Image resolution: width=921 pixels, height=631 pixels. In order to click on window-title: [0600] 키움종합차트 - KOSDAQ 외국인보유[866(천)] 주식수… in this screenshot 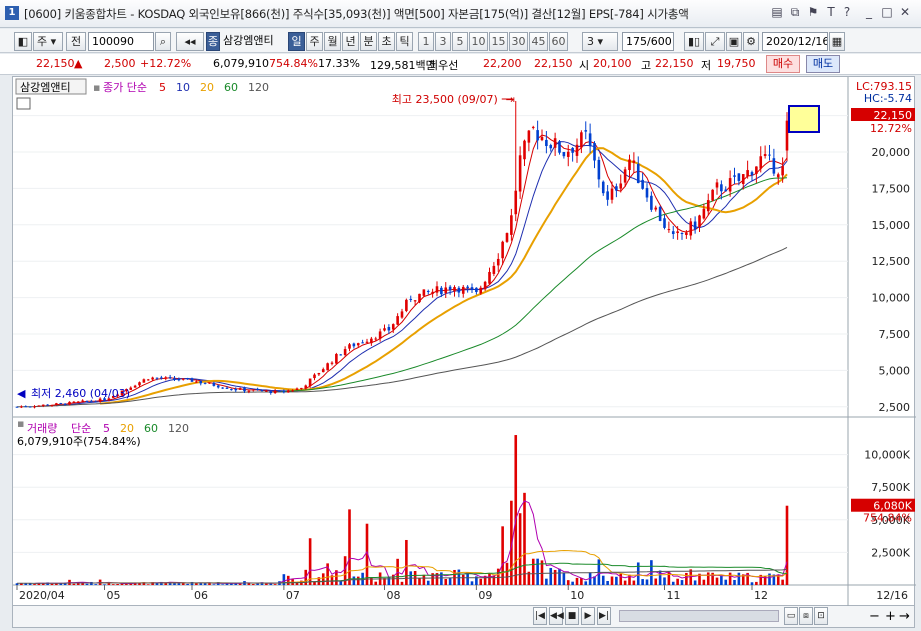, I will do `click(356, 14)`.